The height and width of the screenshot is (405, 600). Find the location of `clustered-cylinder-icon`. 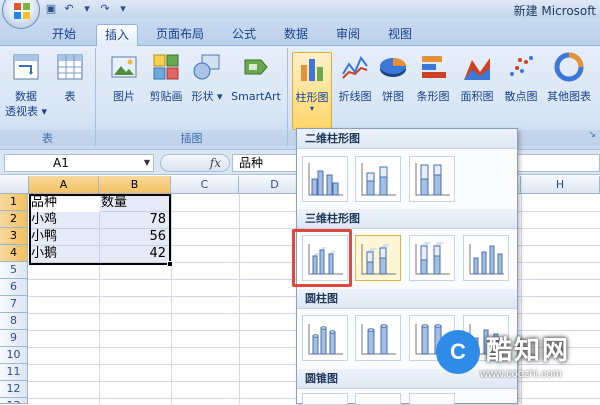

clustered-cylinder-icon is located at coordinates (325, 339).